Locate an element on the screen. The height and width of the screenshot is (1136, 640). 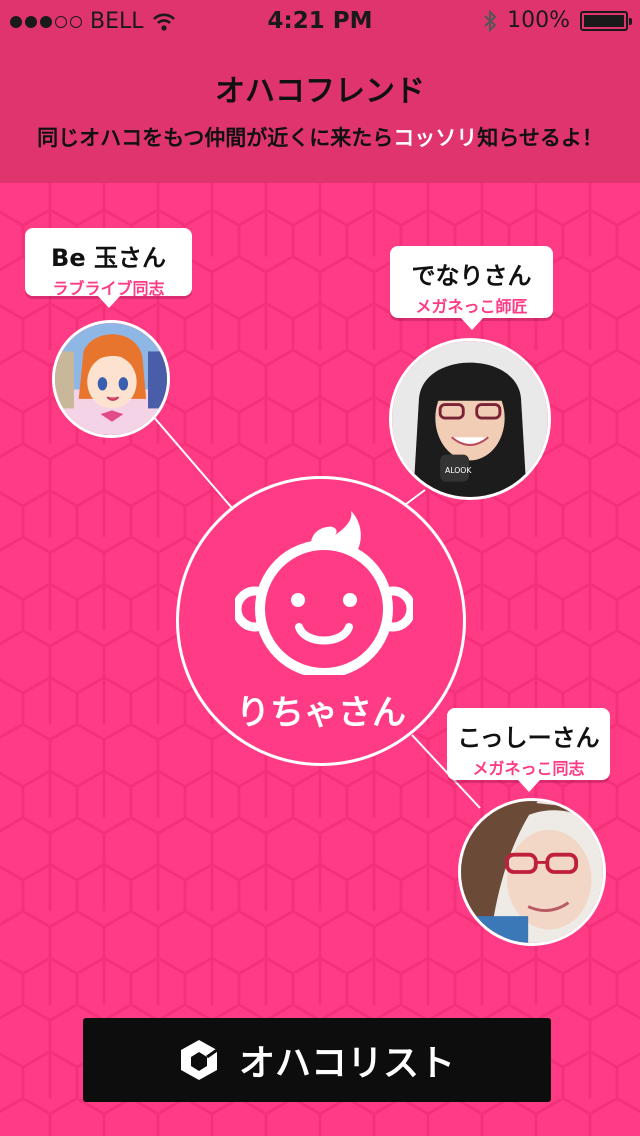
battery-icon is located at coordinates (606, 20).